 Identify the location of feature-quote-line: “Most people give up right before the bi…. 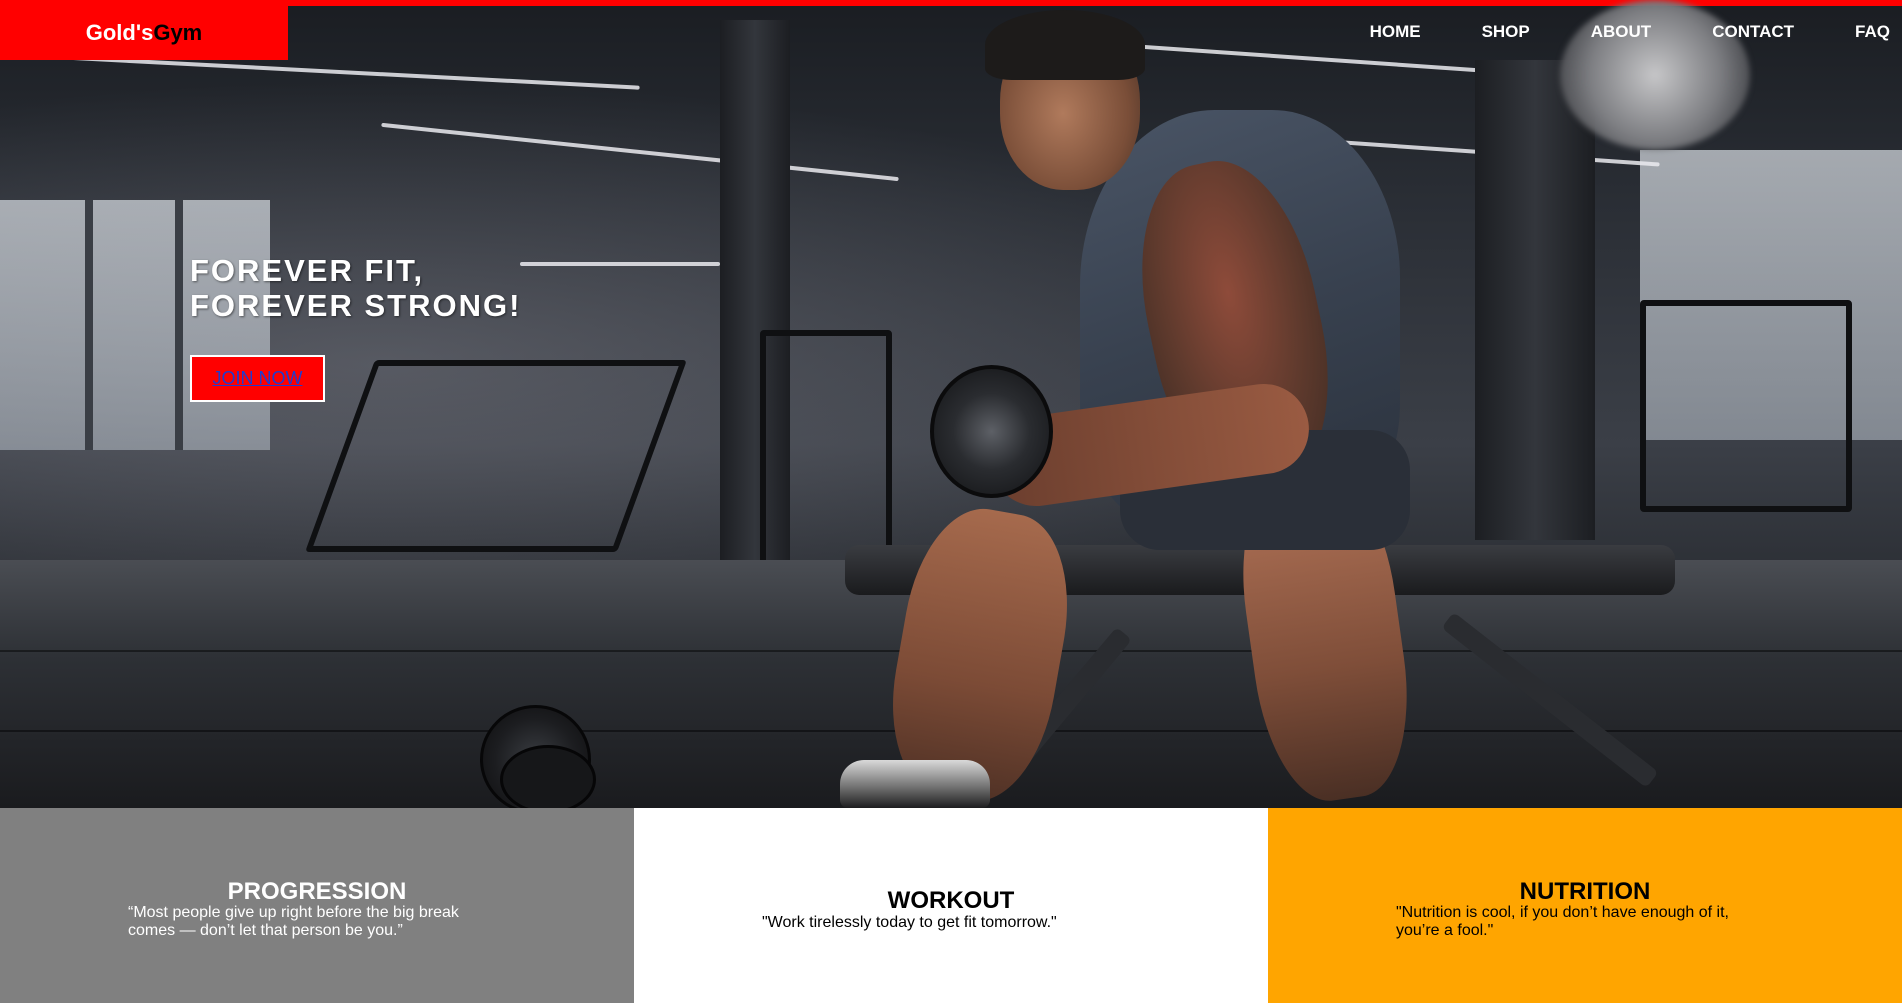
(293, 912).